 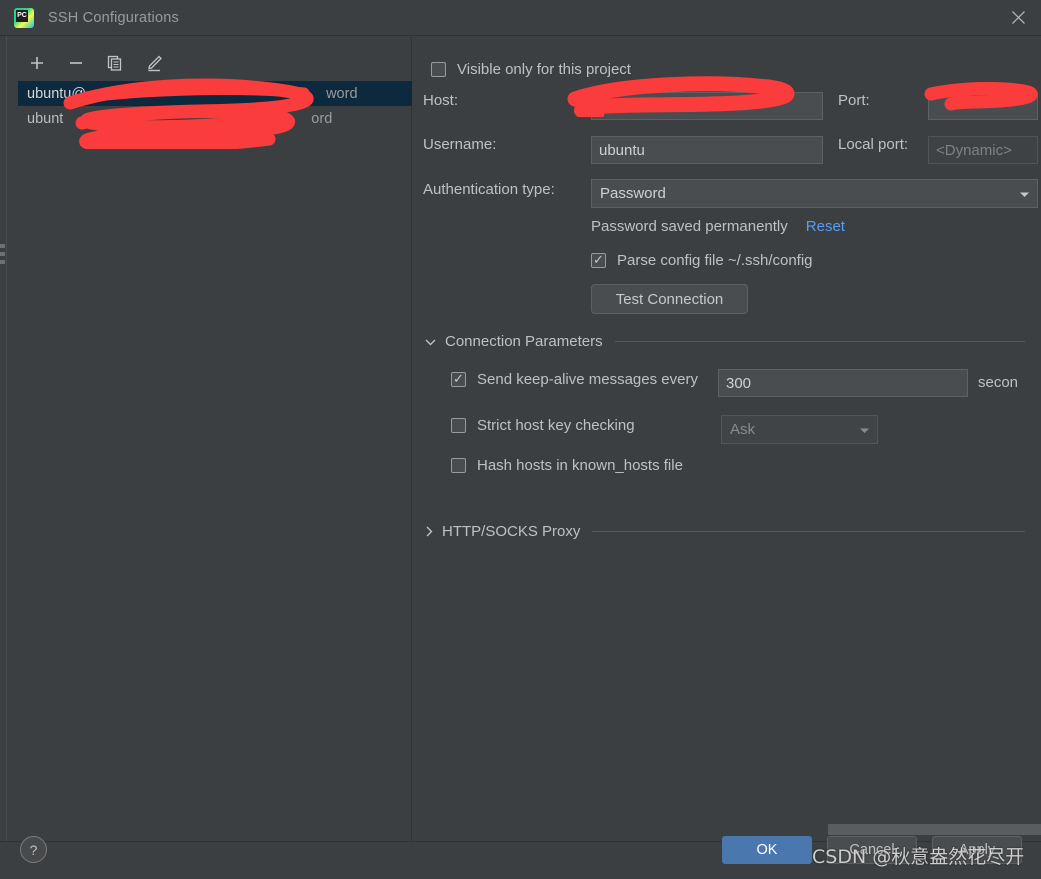 I want to click on horizontal-scrollbar-thumb, so click(x=934, y=829).